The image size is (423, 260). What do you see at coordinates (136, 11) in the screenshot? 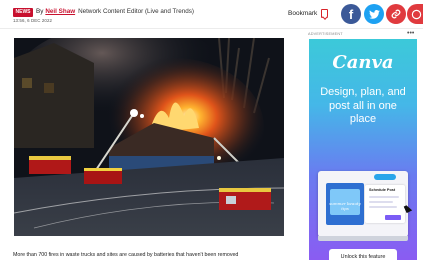
I see `author-role: Network Content Editor (Live and Trends)` at bounding box center [136, 11].